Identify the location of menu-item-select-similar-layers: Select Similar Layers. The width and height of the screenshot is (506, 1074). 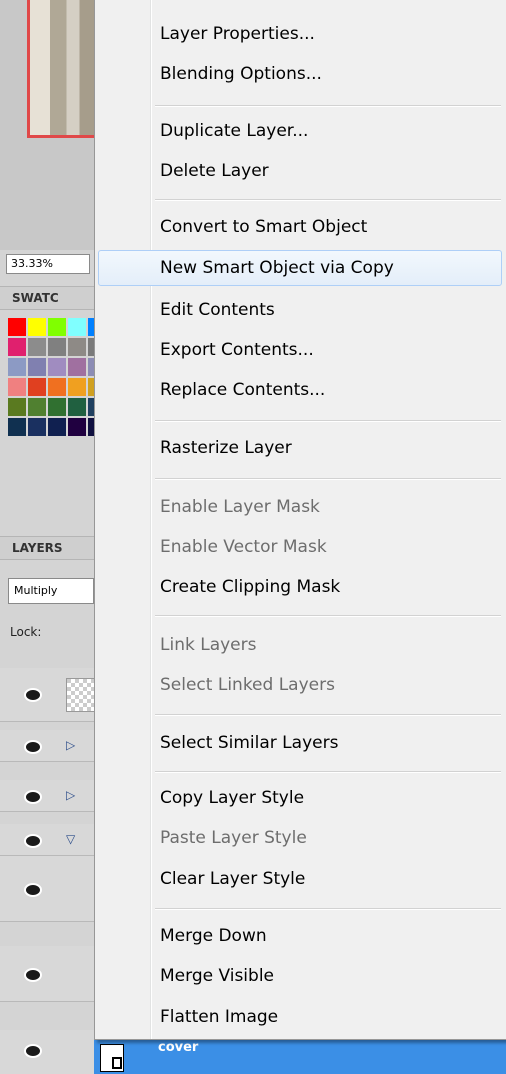
(300, 743).